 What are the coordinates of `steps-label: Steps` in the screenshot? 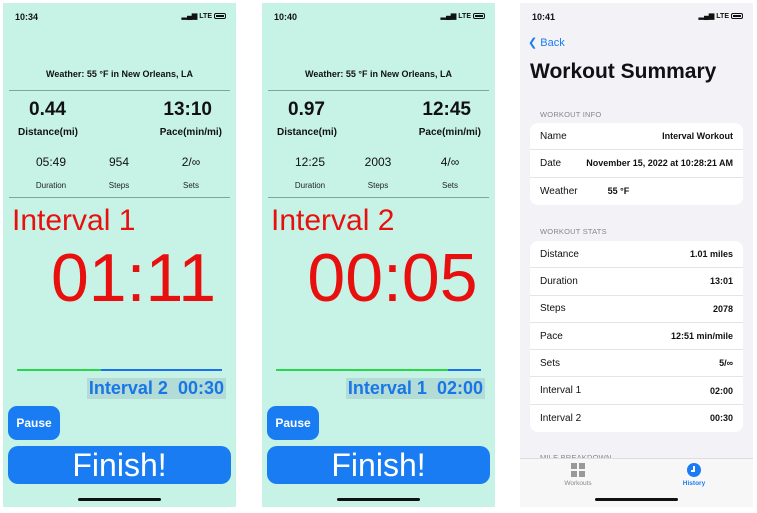 It's located at (119, 185).